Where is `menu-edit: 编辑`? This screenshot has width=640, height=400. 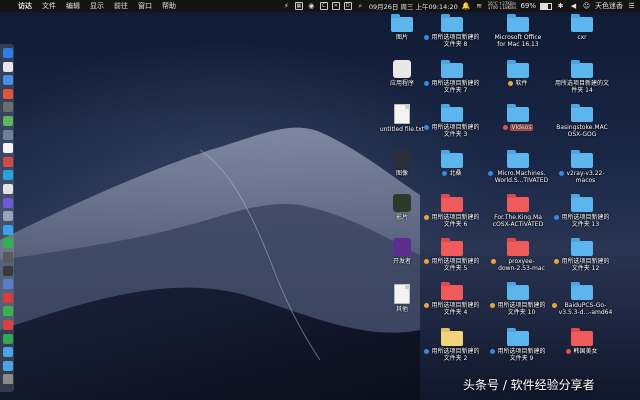
menu-edit: 编辑 is located at coordinates (73, 6).